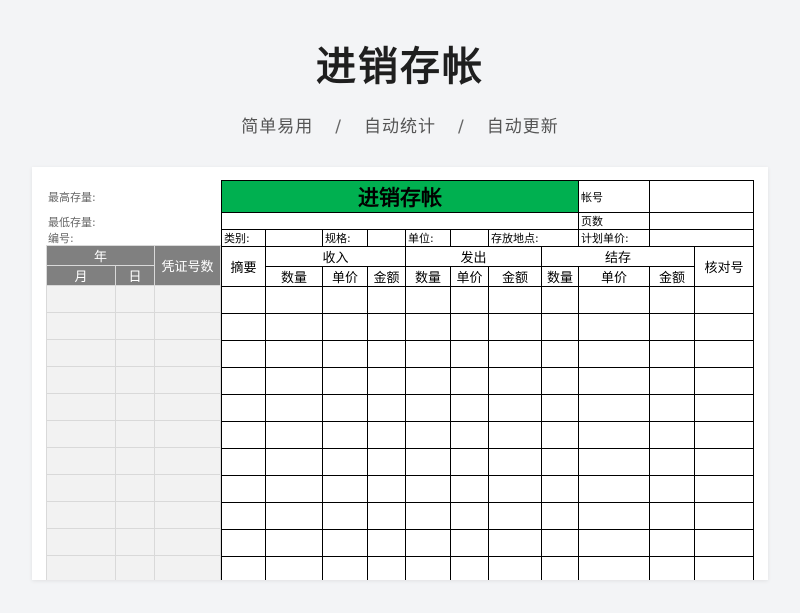 This screenshot has height=613, width=800. I want to click on spec-value, so click(386, 238).